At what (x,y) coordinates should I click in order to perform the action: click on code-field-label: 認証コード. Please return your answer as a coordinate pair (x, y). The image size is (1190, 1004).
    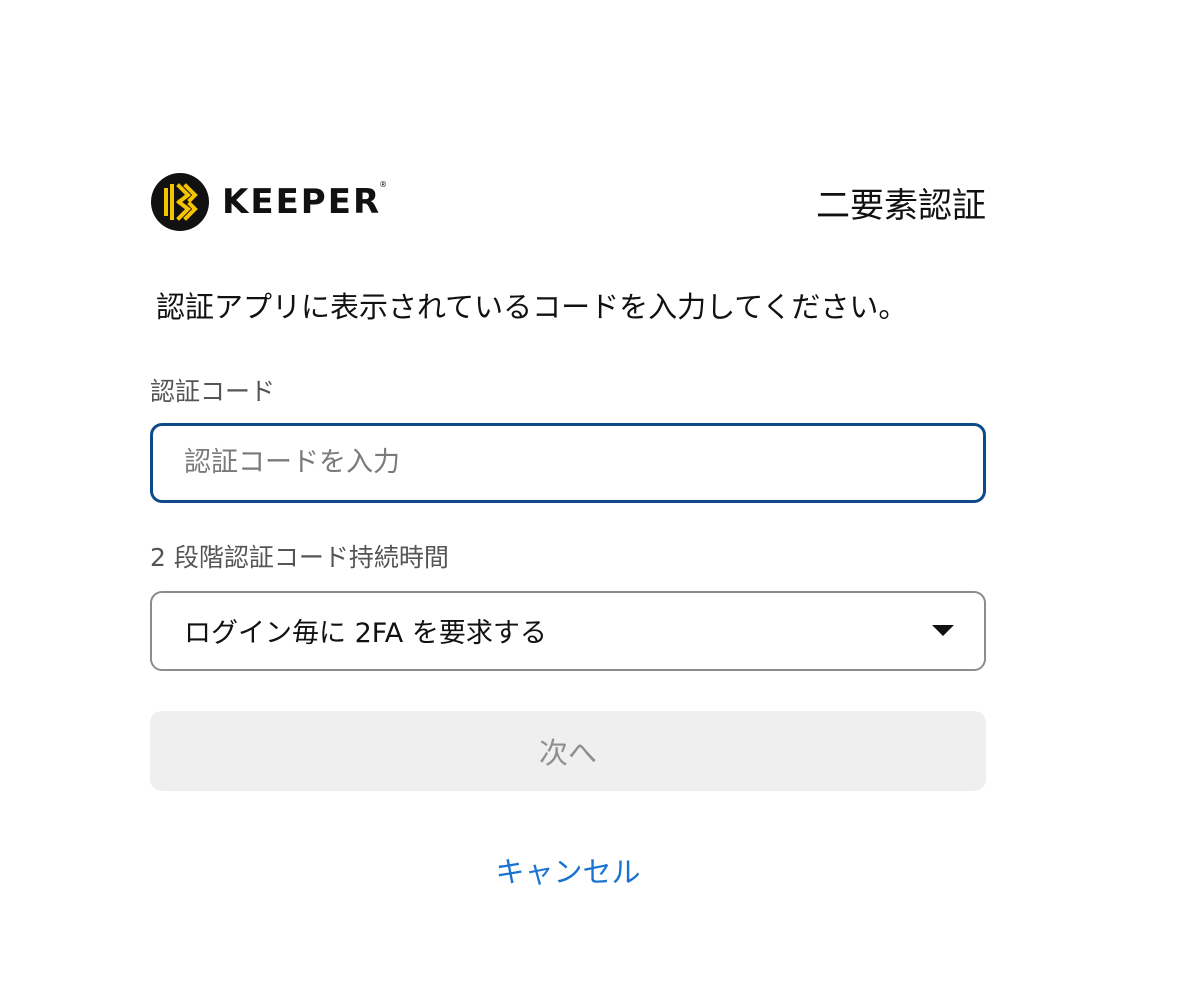
    Looking at the image, I should click on (213, 391).